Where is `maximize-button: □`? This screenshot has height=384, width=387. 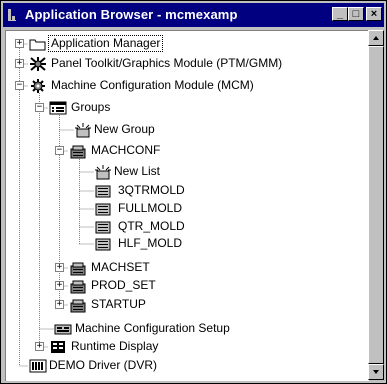
maximize-button: □ is located at coordinates (356, 14).